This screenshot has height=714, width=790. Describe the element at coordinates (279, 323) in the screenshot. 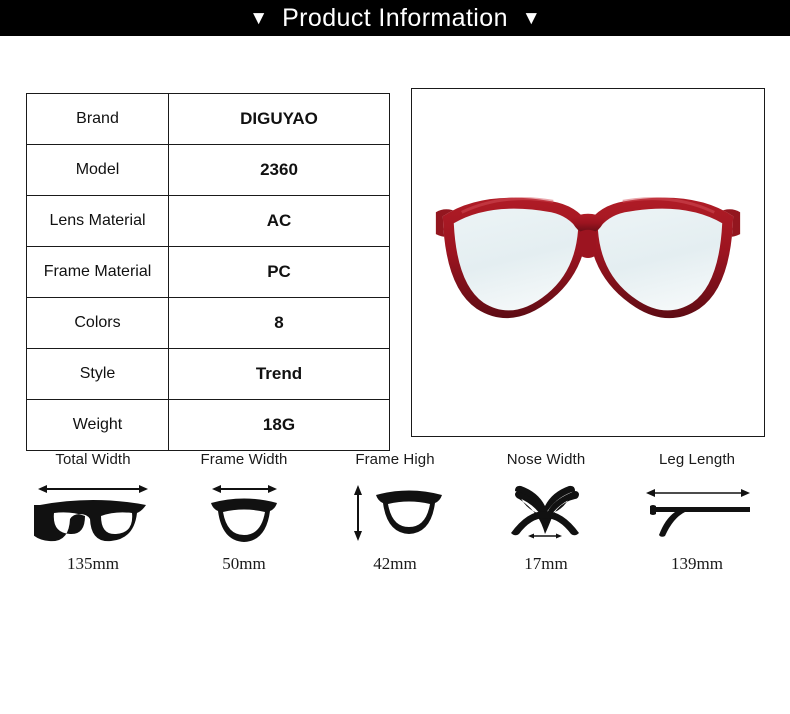

I see `spec-value: 8` at that location.